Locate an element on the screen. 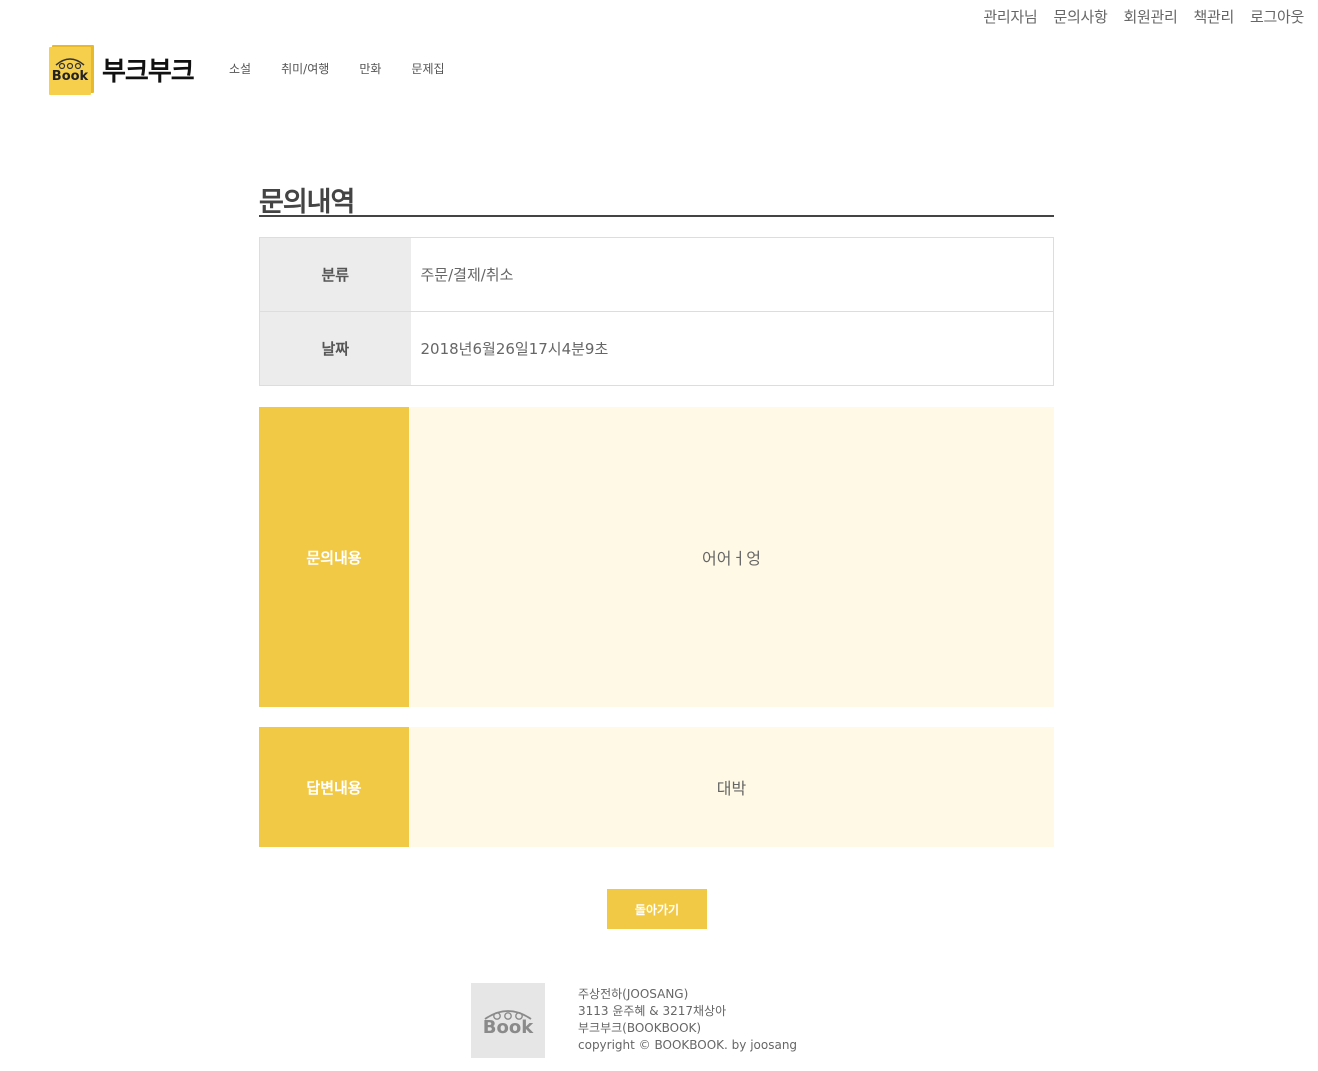 This screenshot has height=1071, width=1318. footer-book-logo-icon: Book is located at coordinates (508, 1020).